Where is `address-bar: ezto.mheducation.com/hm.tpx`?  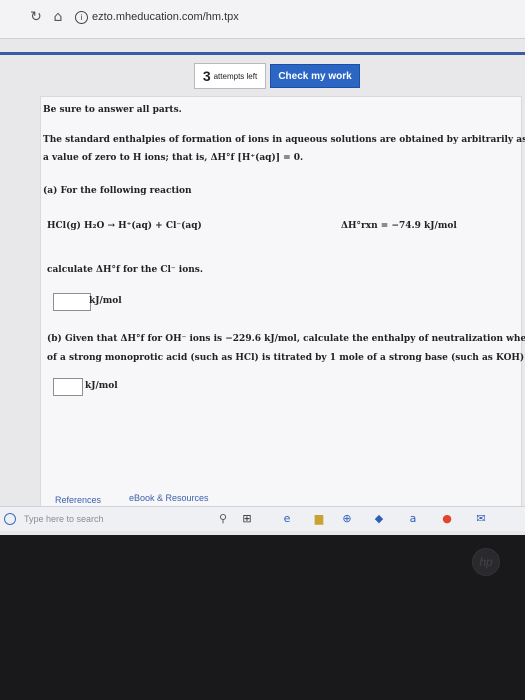
address-bar: ezto.mheducation.com/hm.tpx is located at coordinates (165, 17).